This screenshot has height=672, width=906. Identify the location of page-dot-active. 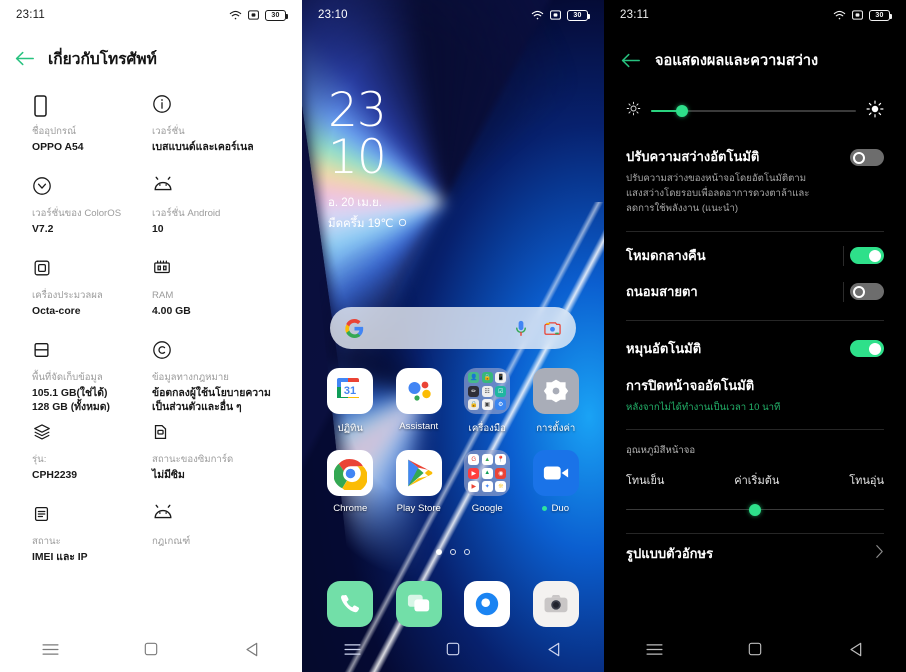
(439, 552).